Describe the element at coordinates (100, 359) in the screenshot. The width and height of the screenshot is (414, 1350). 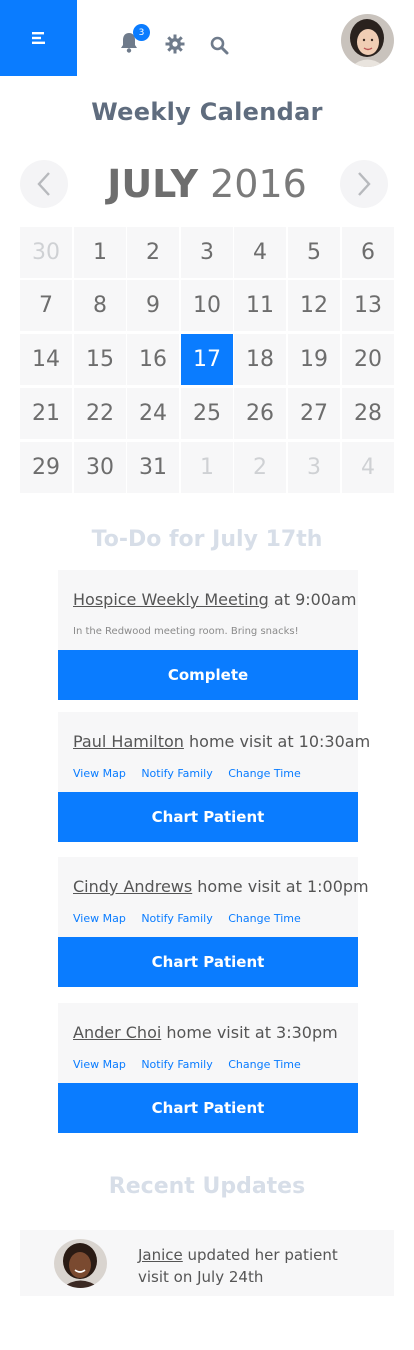
I see `calendar-day: 15` at that location.